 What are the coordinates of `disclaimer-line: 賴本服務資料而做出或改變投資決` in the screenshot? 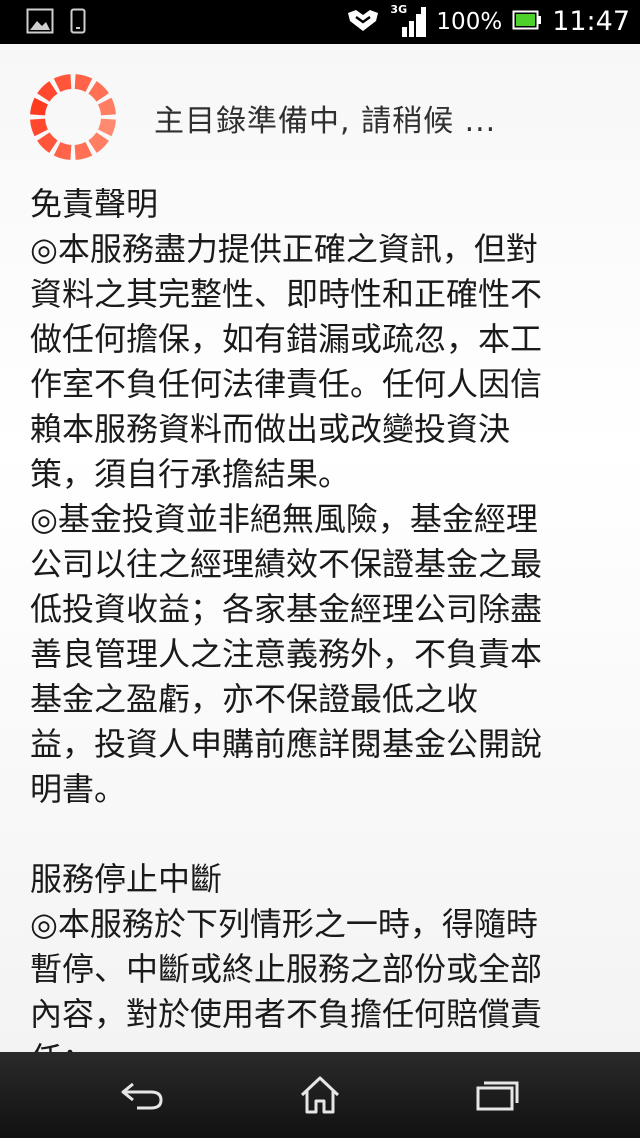 It's located at (270, 429).